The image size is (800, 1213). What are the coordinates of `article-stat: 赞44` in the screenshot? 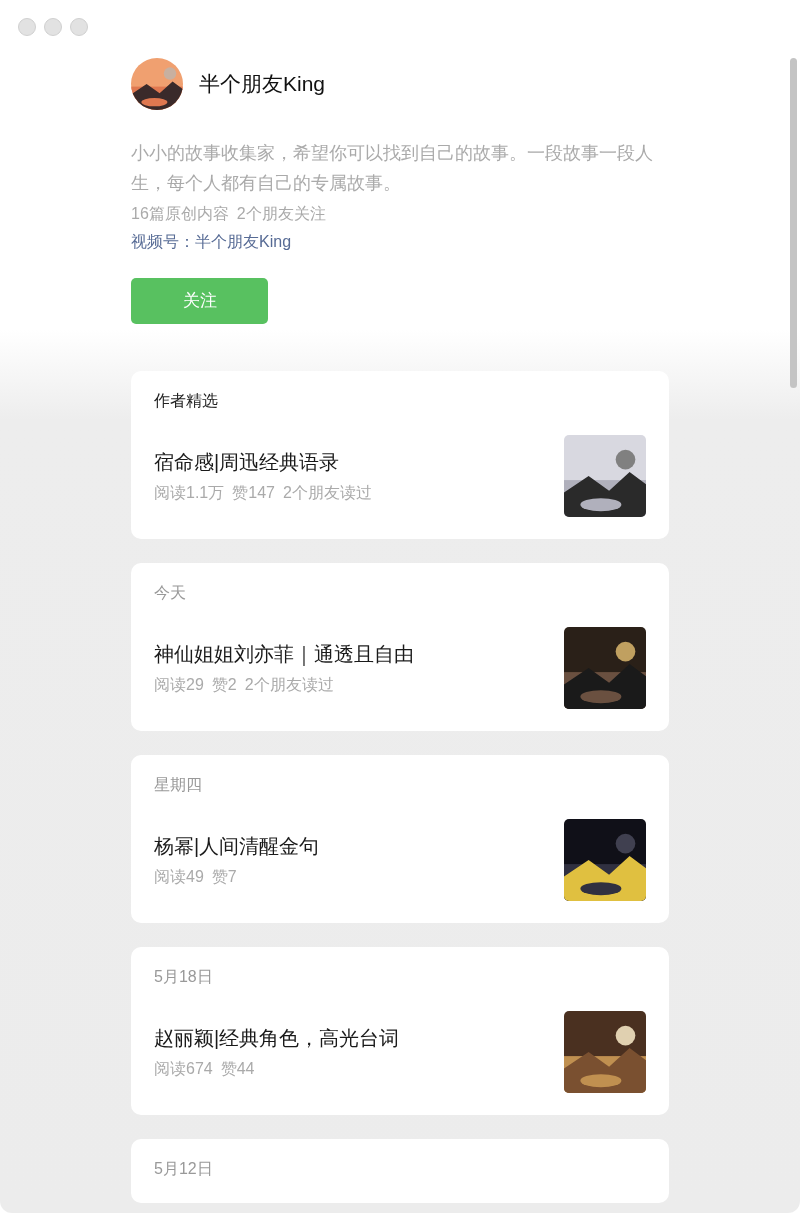 It's located at (237, 1069).